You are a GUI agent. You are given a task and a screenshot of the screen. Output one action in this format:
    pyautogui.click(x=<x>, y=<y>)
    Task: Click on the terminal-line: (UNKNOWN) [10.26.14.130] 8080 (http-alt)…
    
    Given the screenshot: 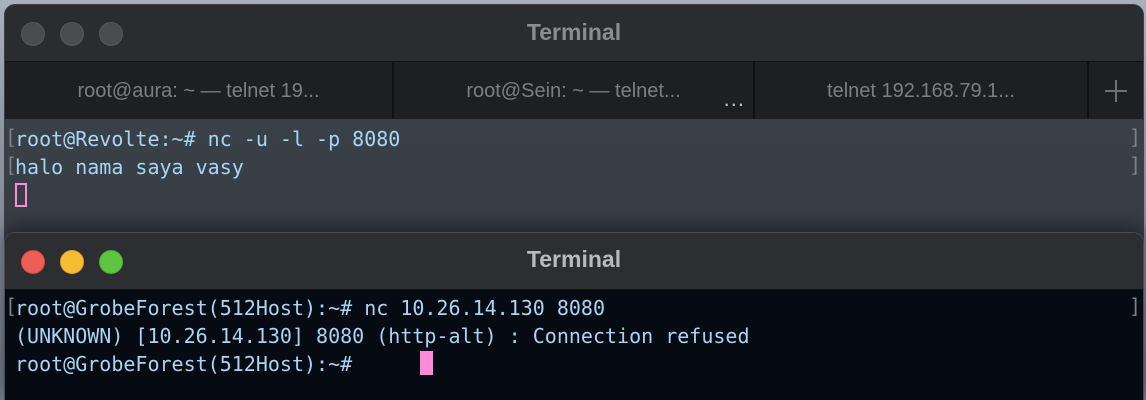 What is the action you would take?
    pyautogui.click(x=382, y=336)
    